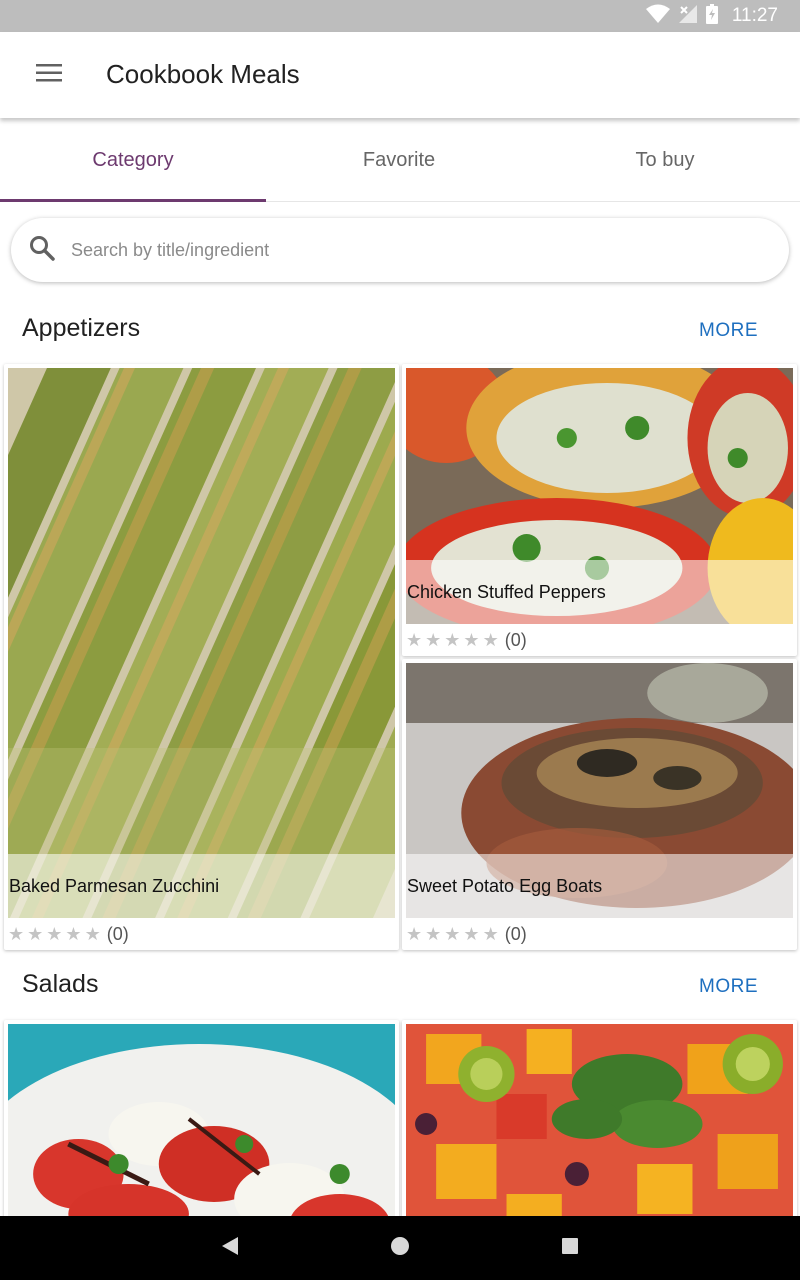  Describe the element at coordinates (203, 74) in the screenshot. I see `app-title: Cookbook Meals` at that location.